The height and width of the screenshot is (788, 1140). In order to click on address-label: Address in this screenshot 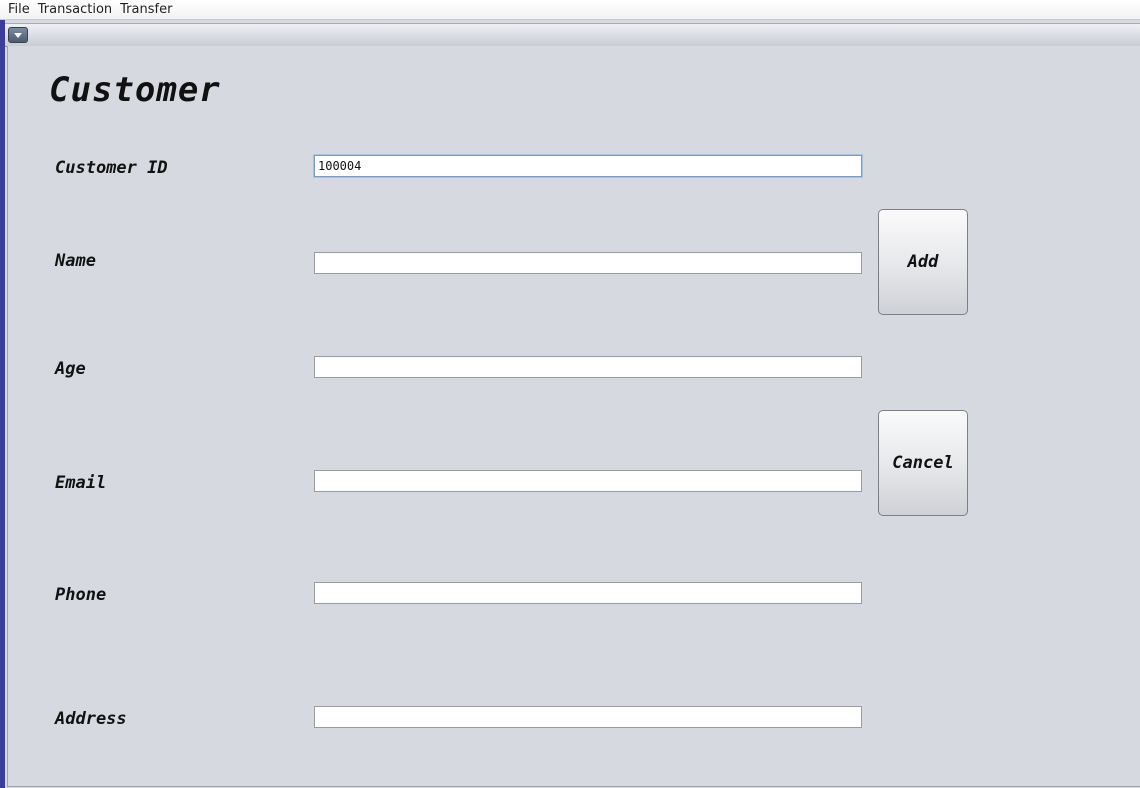, I will do `click(91, 719)`.